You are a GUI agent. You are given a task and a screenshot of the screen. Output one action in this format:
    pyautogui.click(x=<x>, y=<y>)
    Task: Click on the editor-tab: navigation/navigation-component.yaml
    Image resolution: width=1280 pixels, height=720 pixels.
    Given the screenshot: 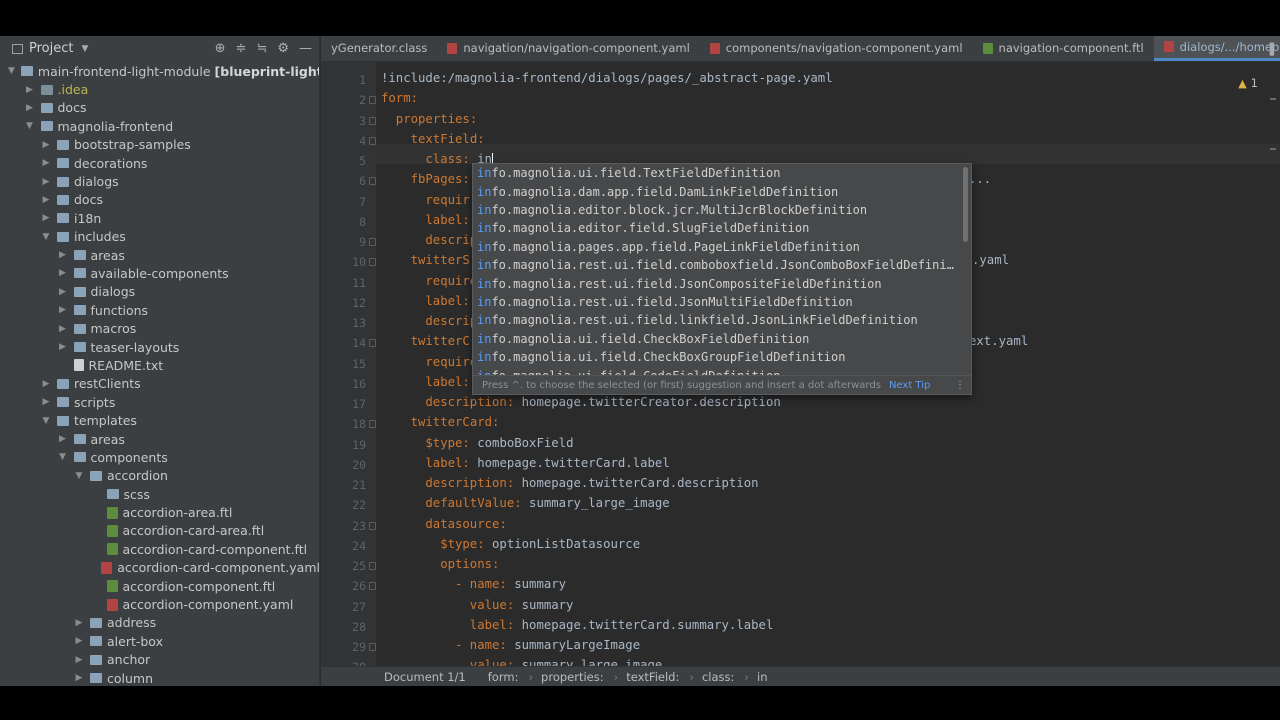 What is the action you would take?
    pyautogui.click(x=568, y=48)
    